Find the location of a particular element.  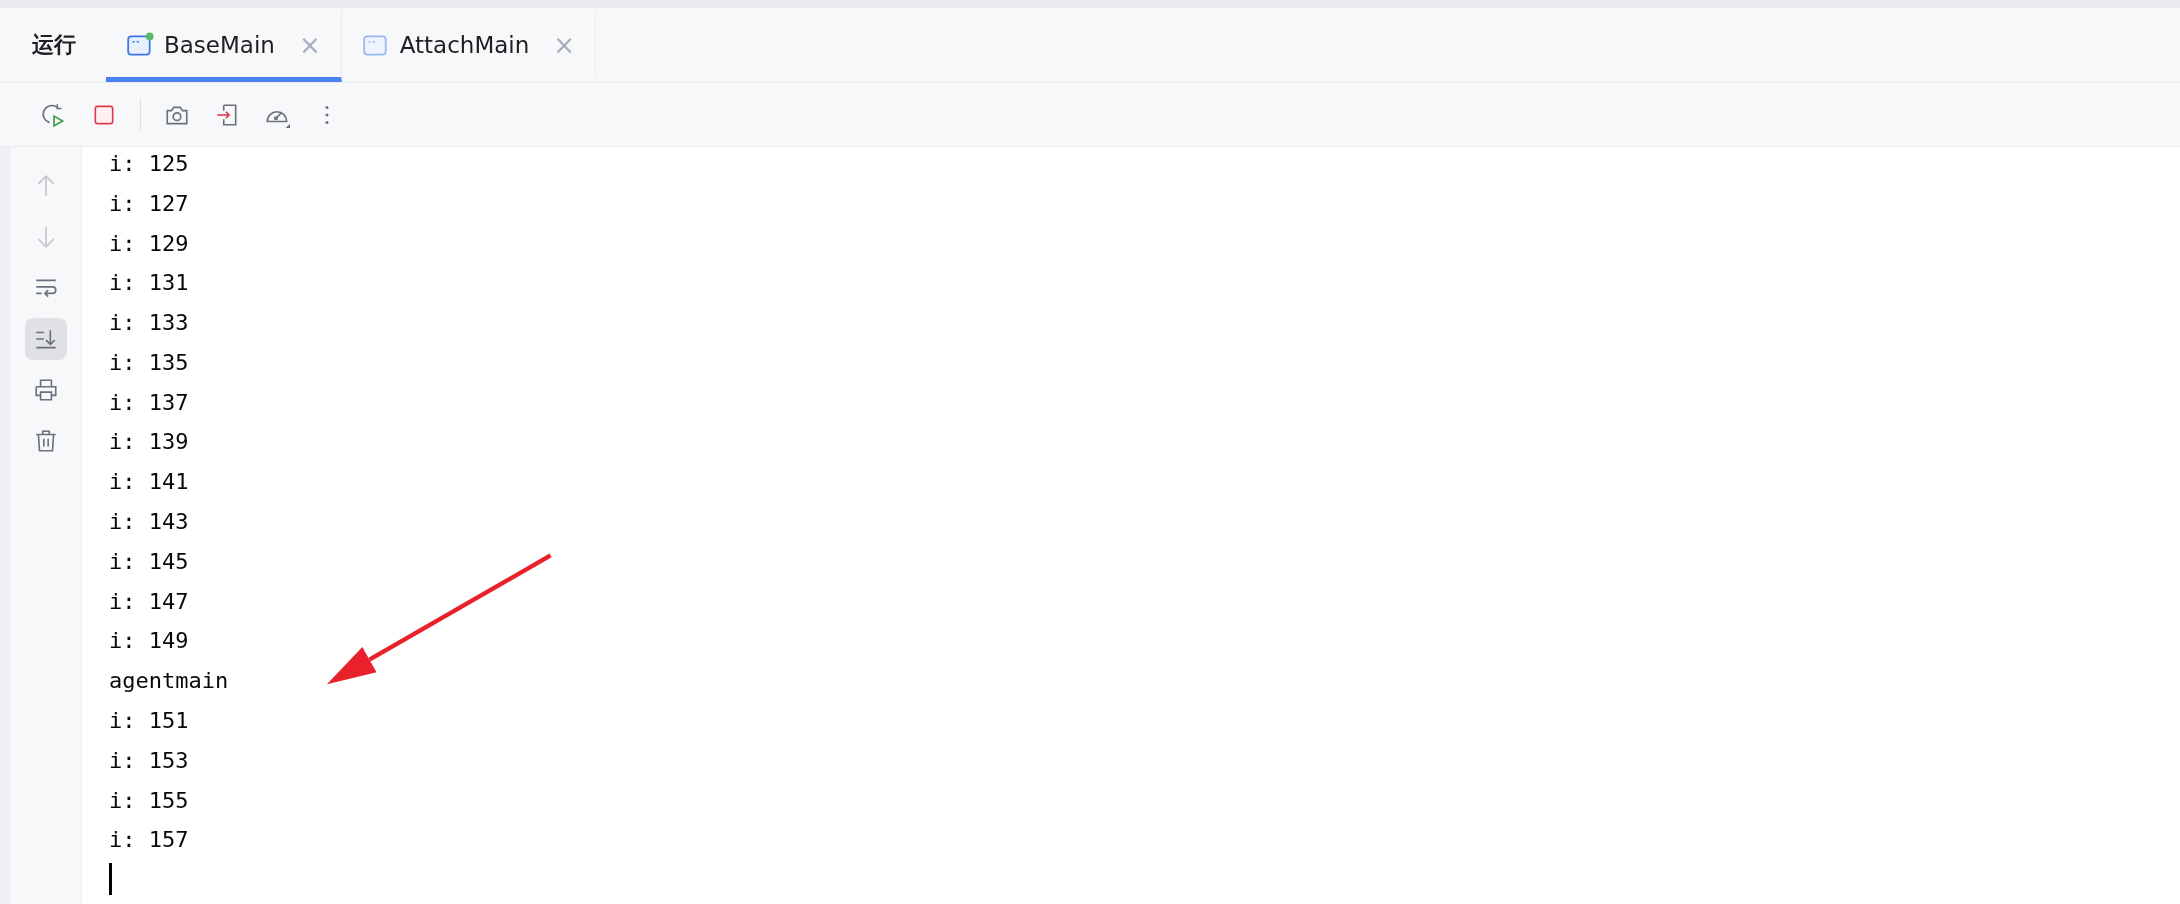

console-line: i: 129 is located at coordinates (149, 243).